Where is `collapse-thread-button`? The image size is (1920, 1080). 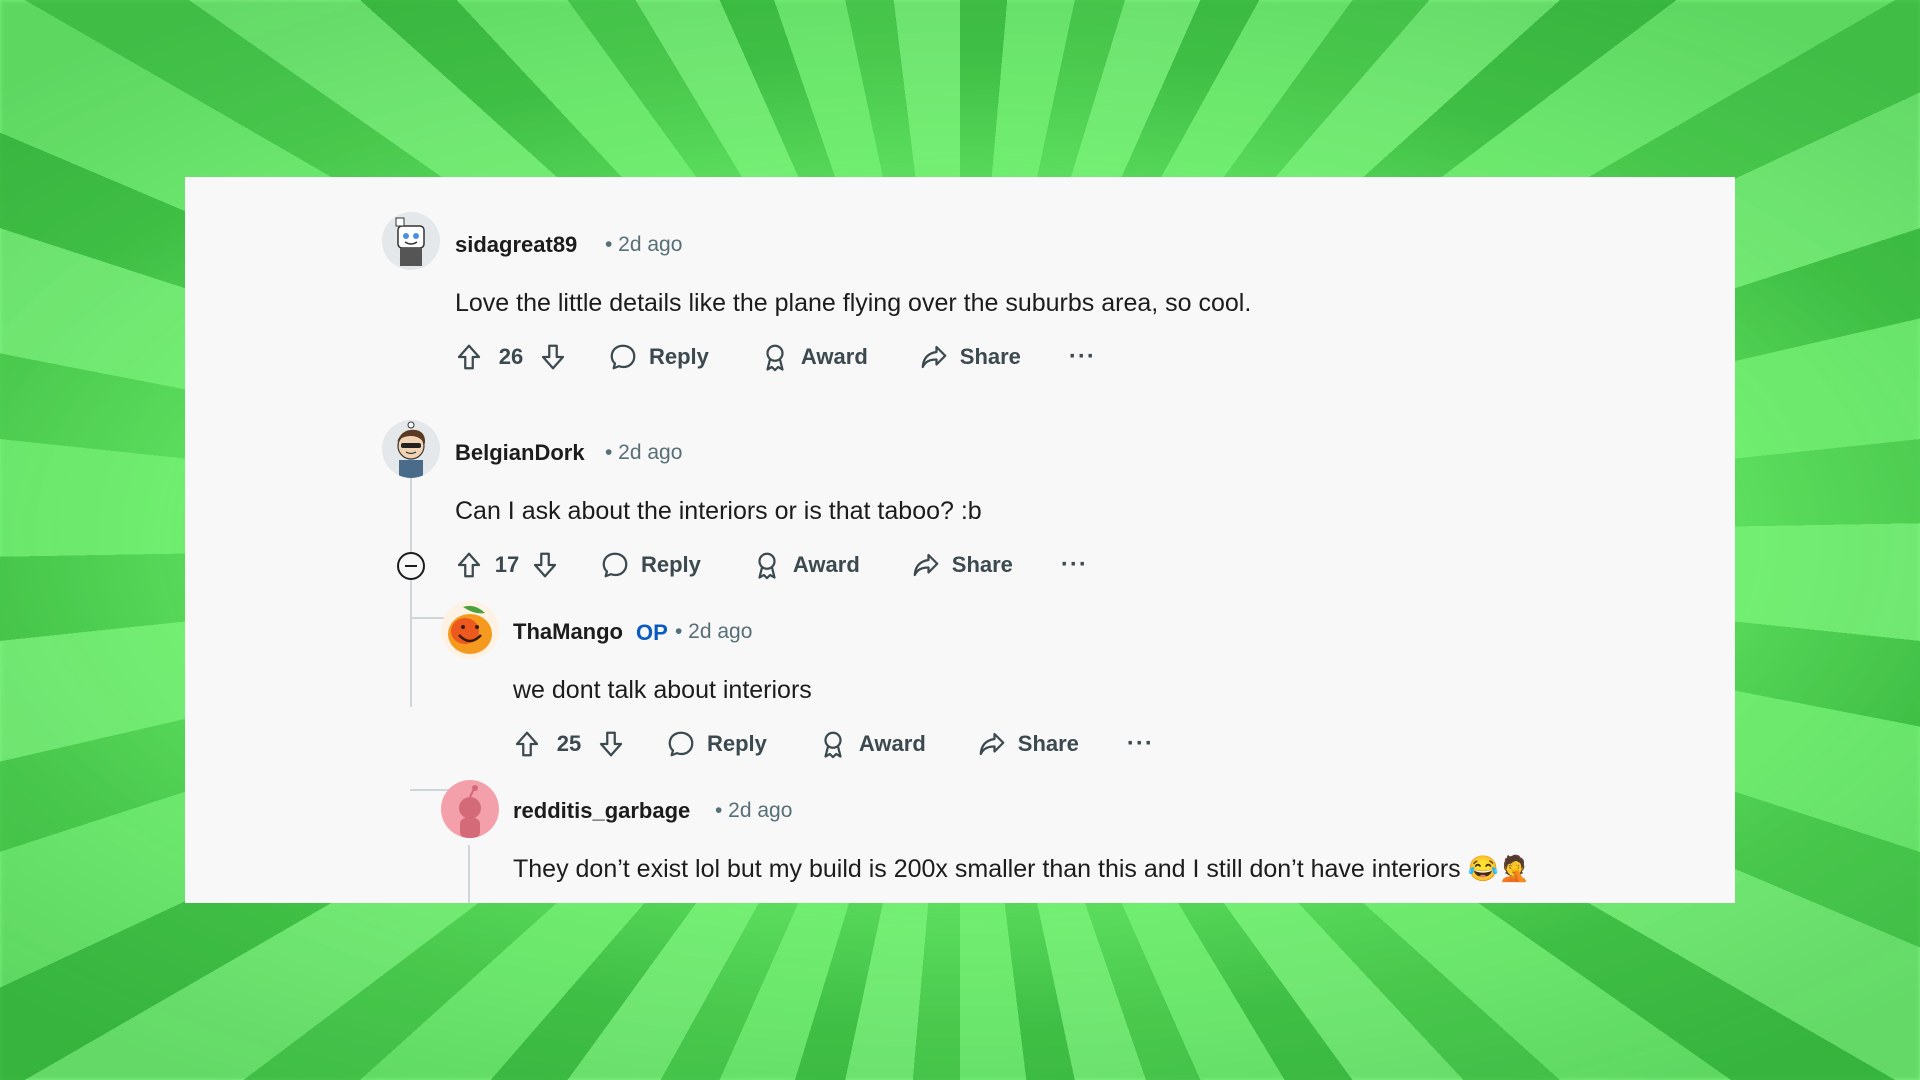 collapse-thread-button is located at coordinates (411, 566).